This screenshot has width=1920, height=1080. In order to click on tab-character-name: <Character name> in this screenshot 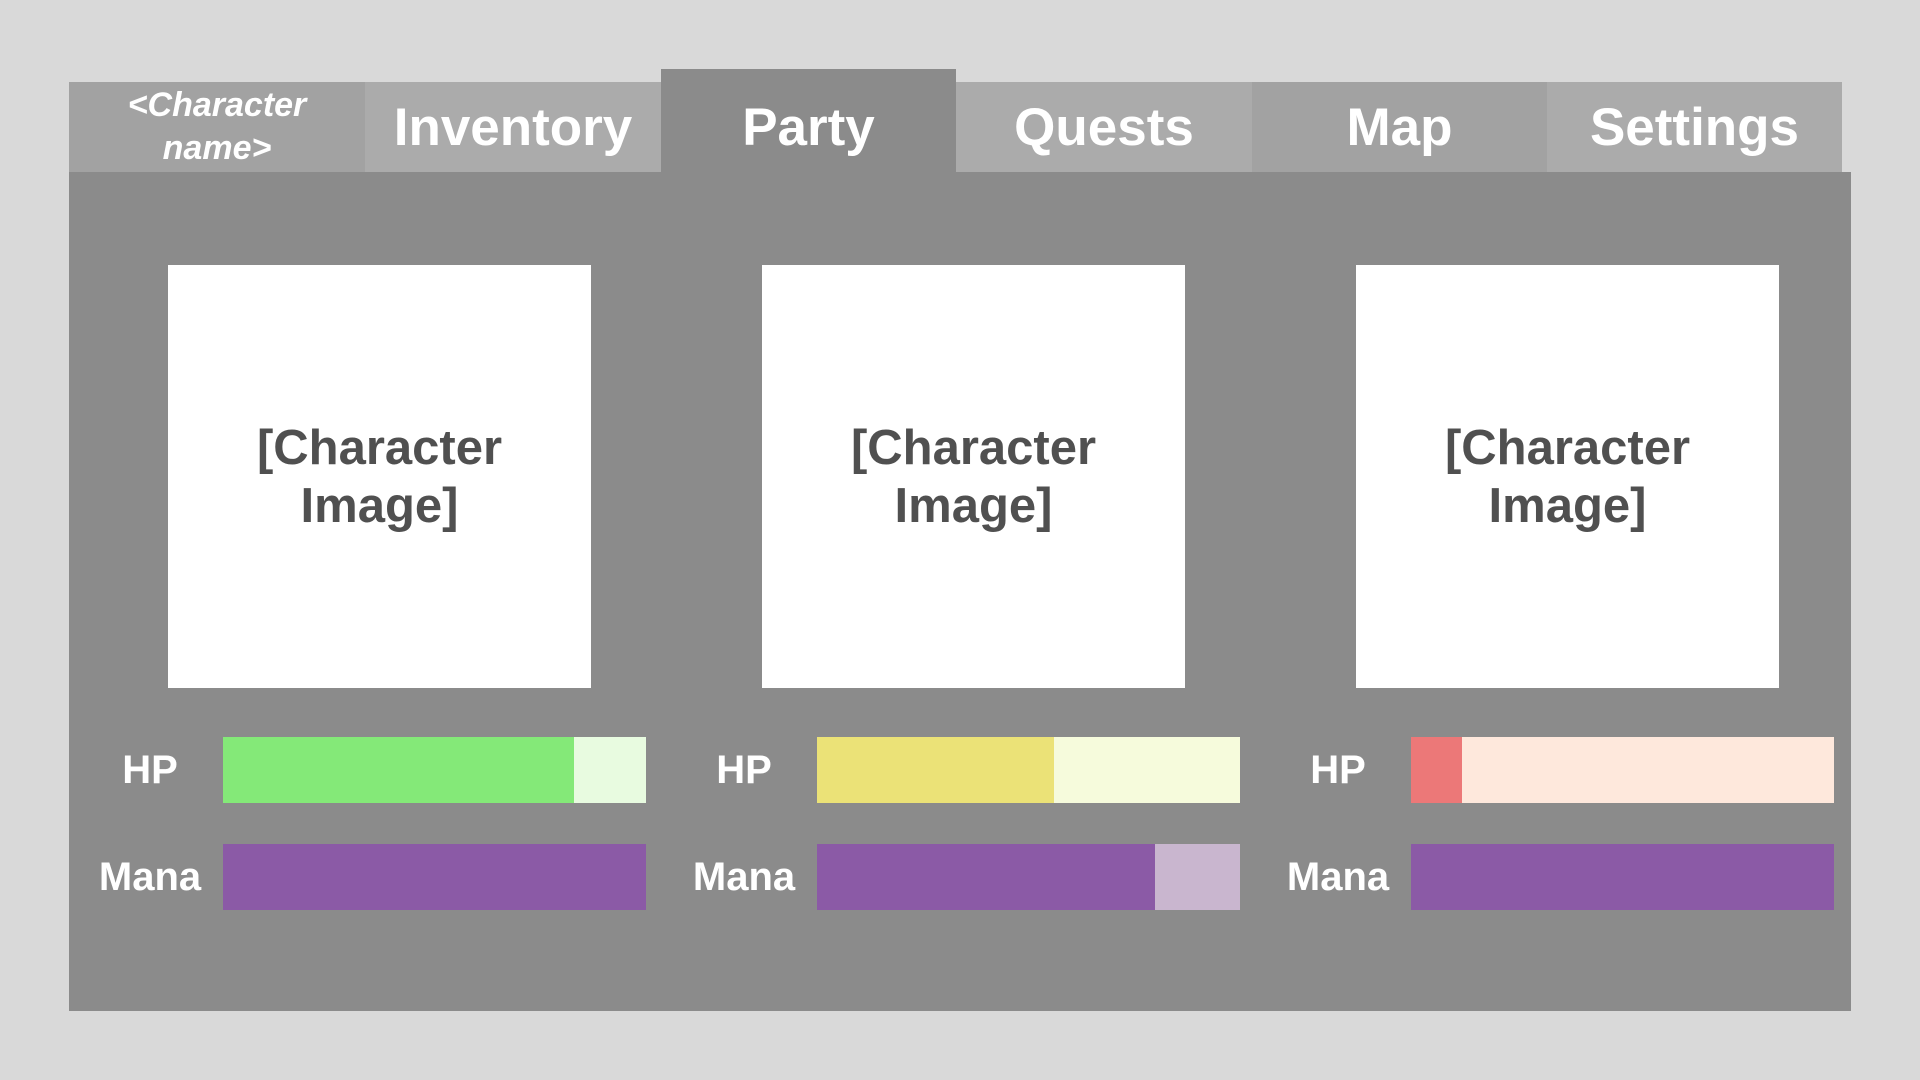, I will do `click(217, 127)`.